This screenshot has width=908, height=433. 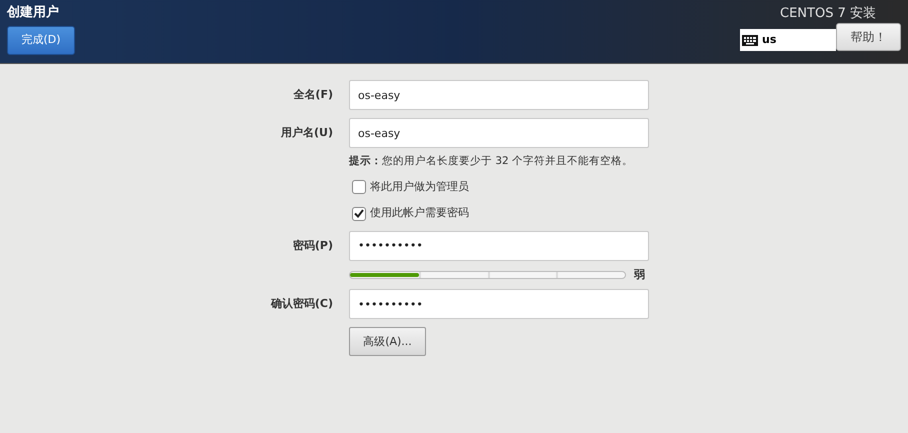 What do you see at coordinates (312, 94) in the screenshot?
I see `field-label: 全名(F)` at bounding box center [312, 94].